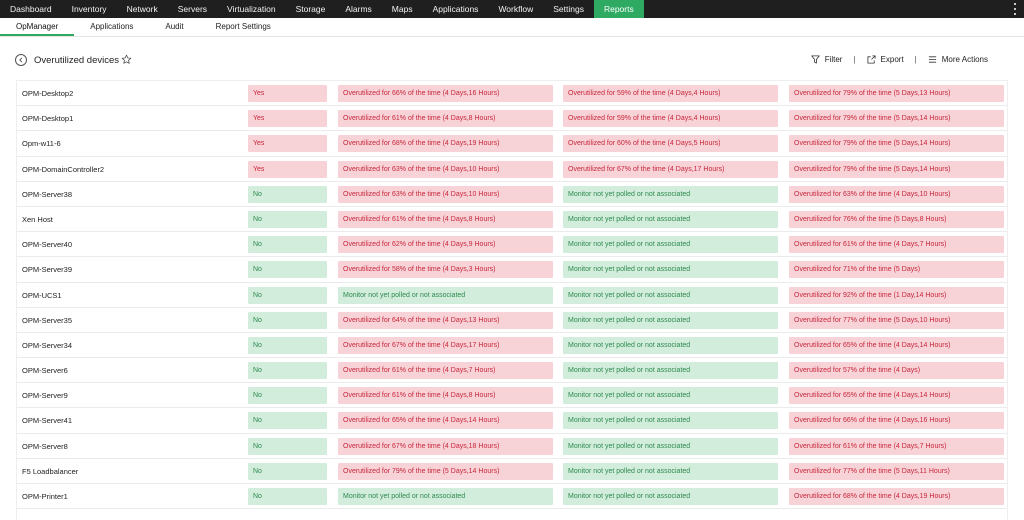 This screenshot has height=520, width=1024. I want to click on device-name: OPM-Server41, so click(47, 420).